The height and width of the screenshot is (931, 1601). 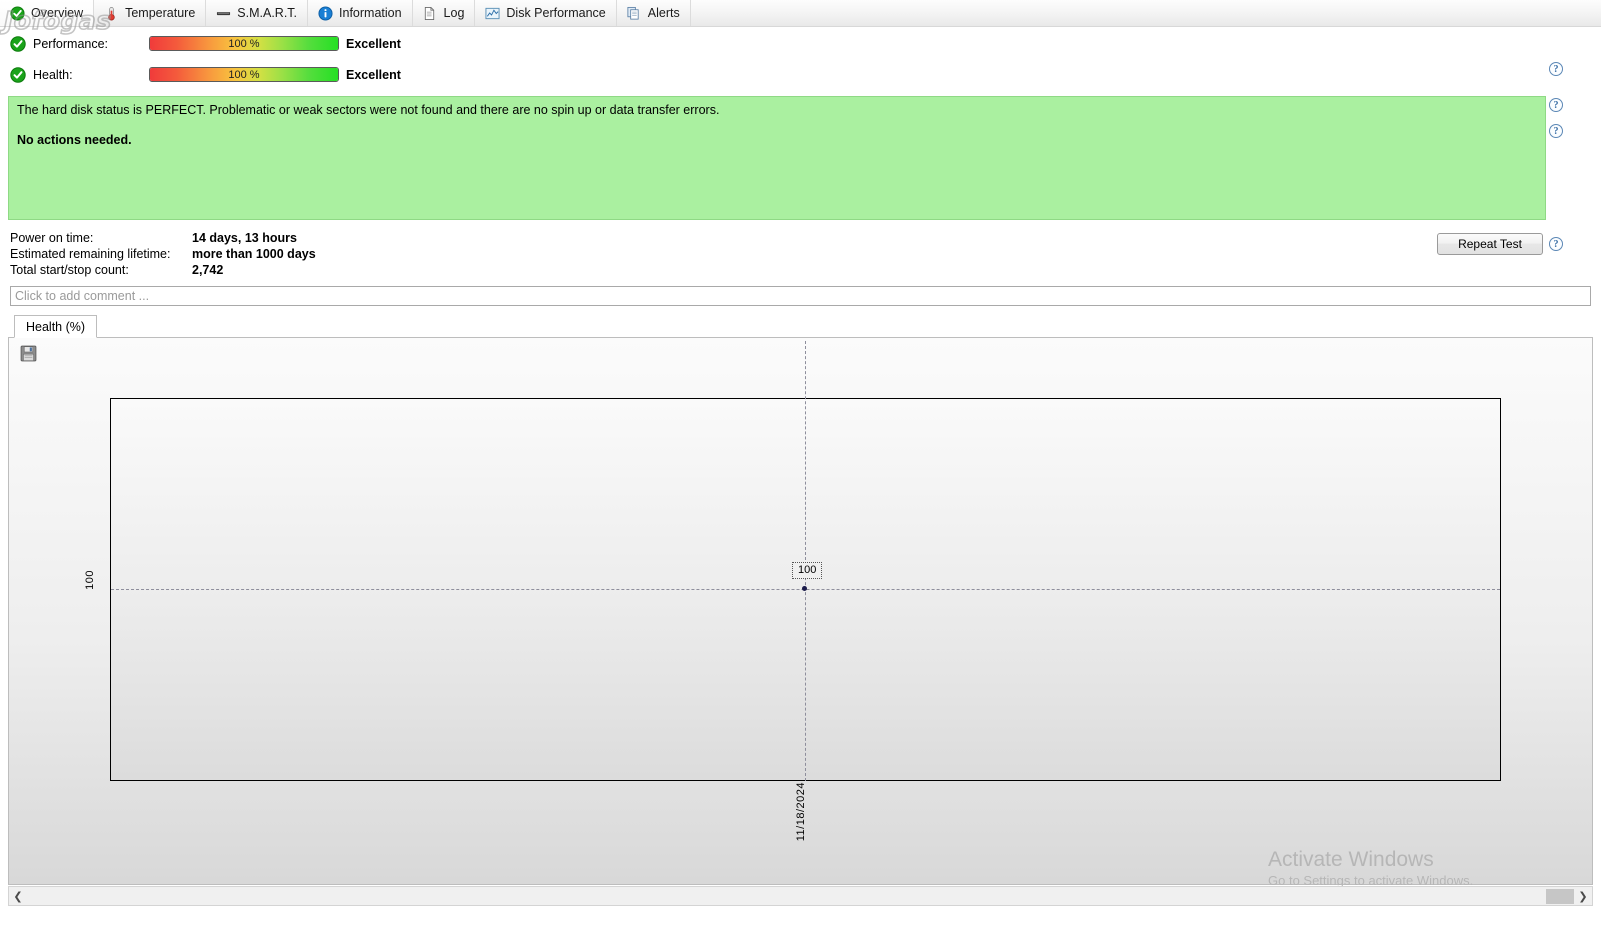 I want to click on chart-icon, so click(x=492, y=13).